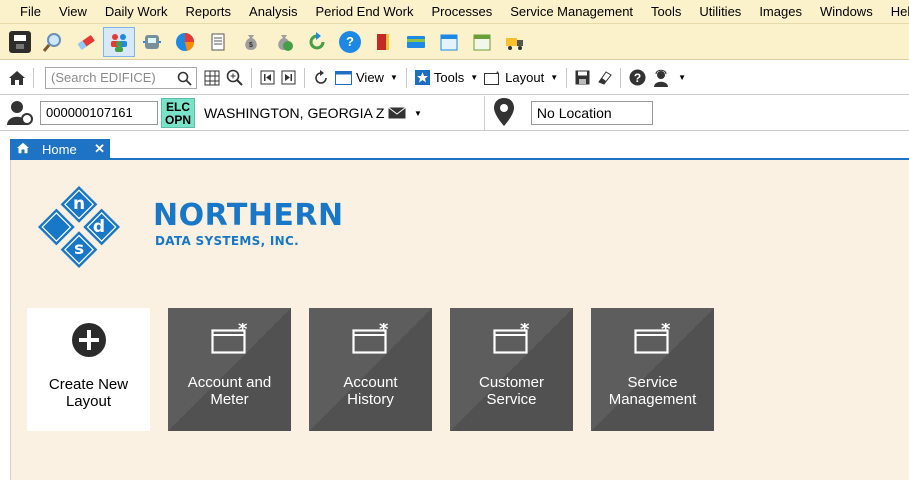 This screenshot has width=909, height=480. What do you see at coordinates (185, 42) in the screenshot?
I see `chart-button` at bounding box center [185, 42].